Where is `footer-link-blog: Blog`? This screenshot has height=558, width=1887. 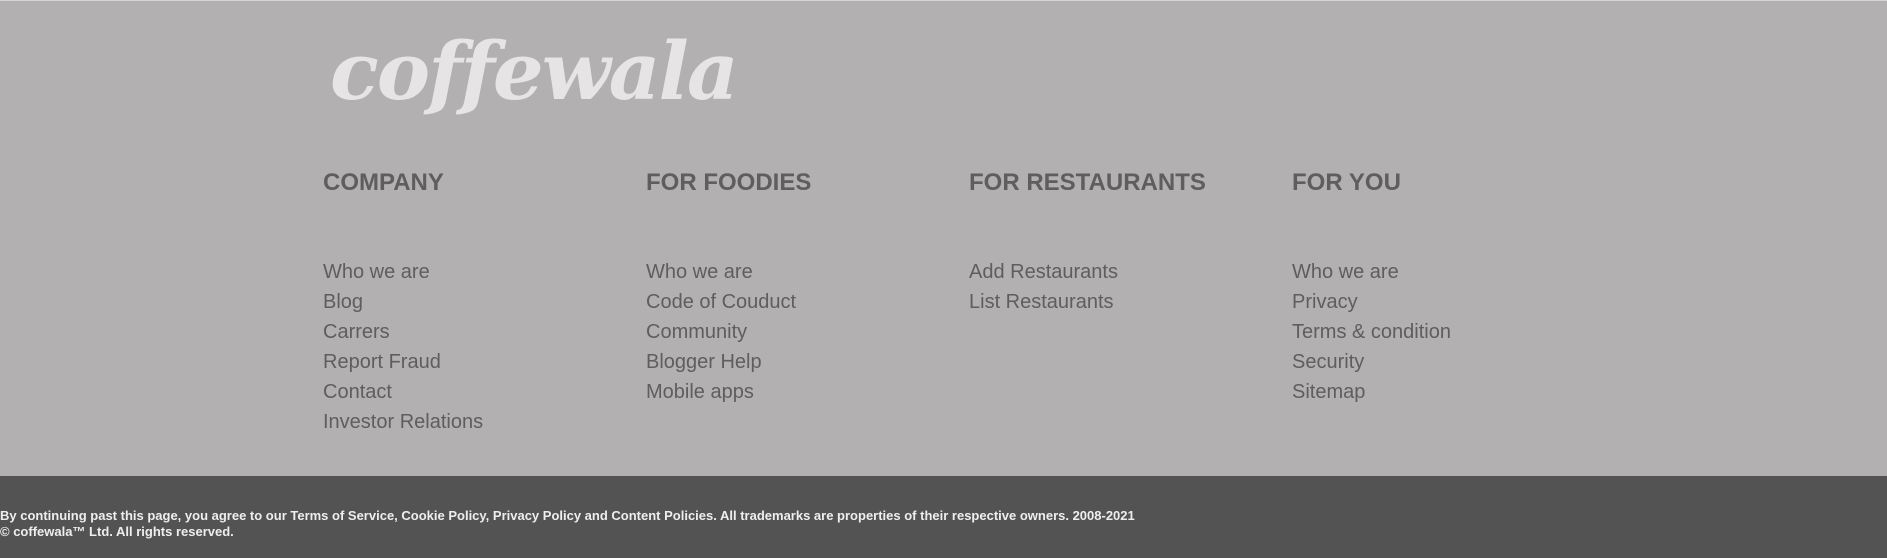 footer-link-blog: Blog is located at coordinates (403, 302).